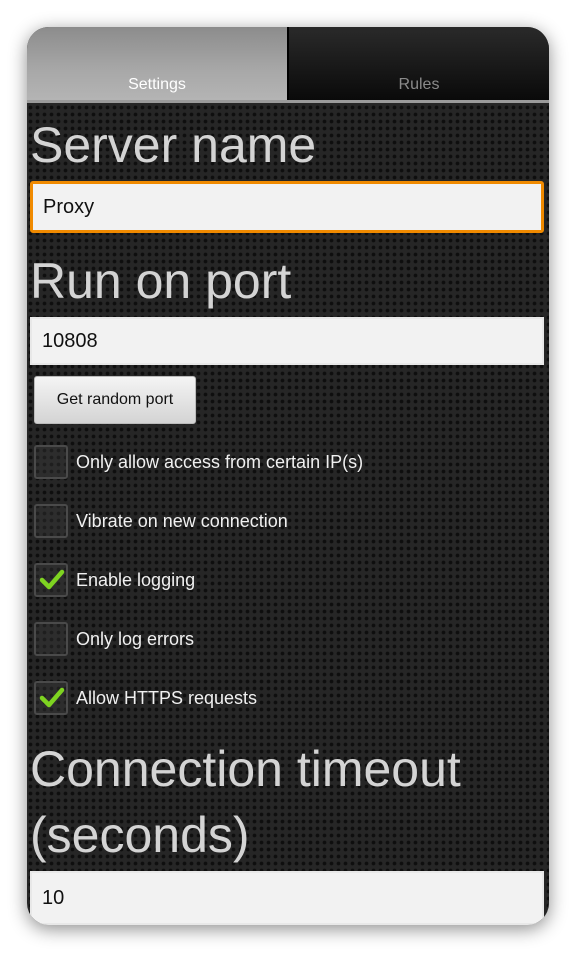  Describe the element at coordinates (245, 769) in the screenshot. I see `timeout-heading-line1: Connection timeout` at that location.